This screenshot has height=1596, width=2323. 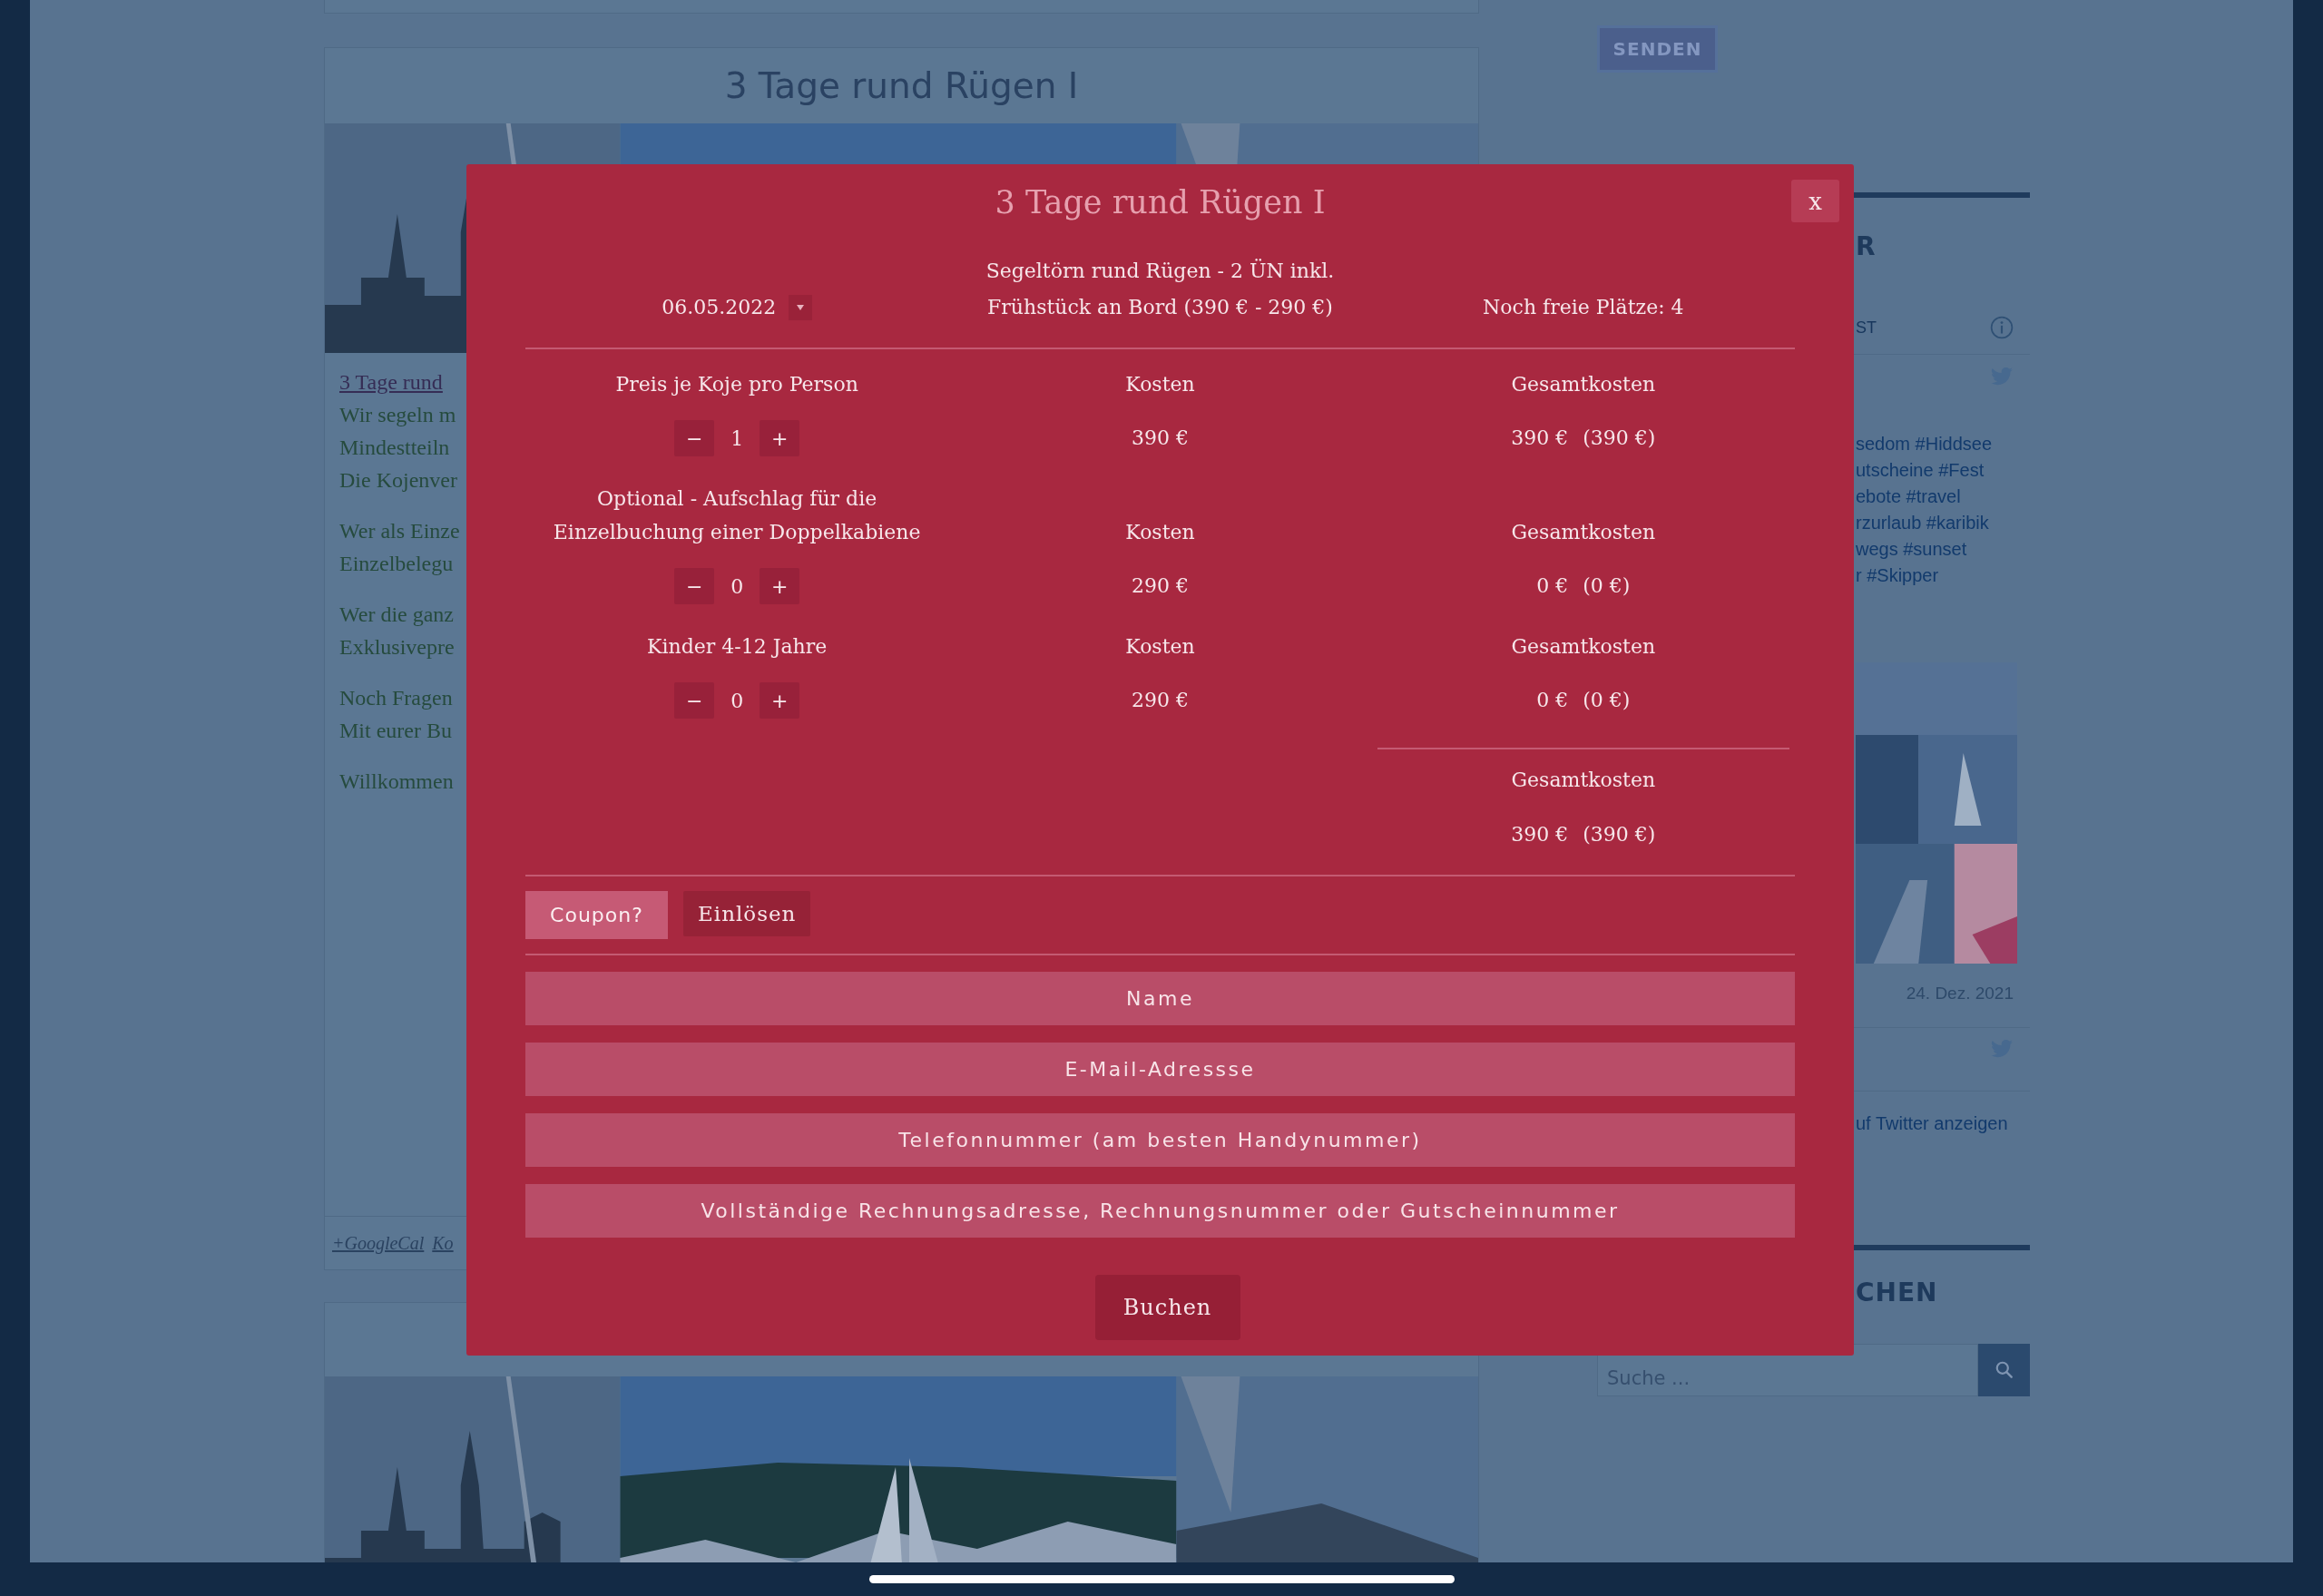 What do you see at coordinates (596, 915) in the screenshot?
I see `coupon-field: Coupon?` at bounding box center [596, 915].